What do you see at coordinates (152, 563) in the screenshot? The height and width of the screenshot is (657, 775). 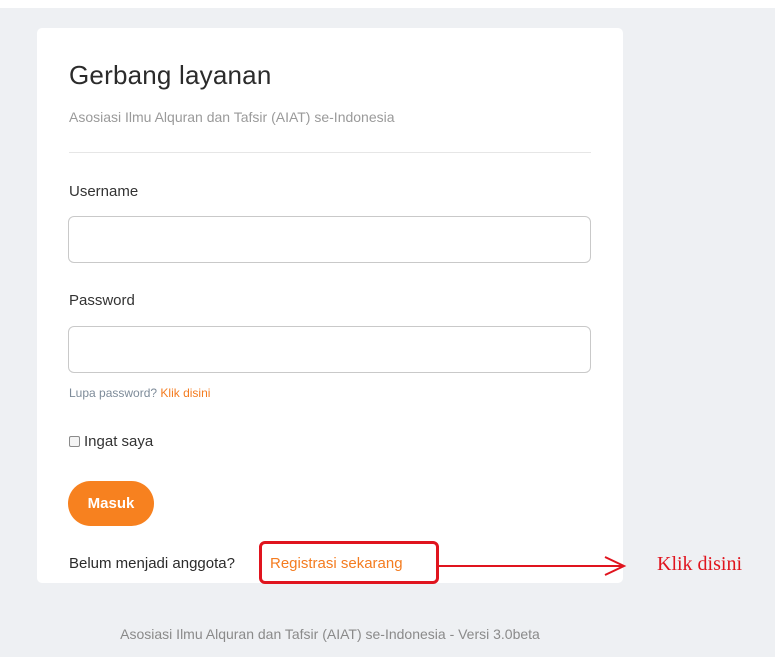 I see `register-prompt: Belum menjadi anggota?` at bounding box center [152, 563].